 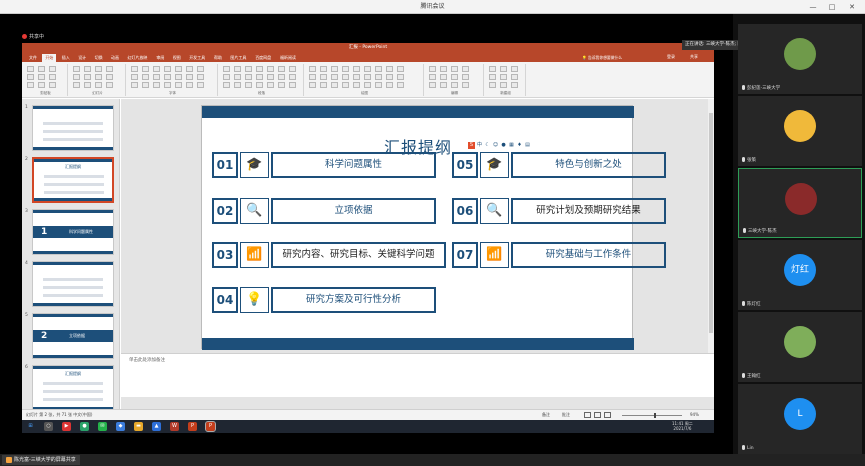 I want to click on ppt-tab: 图片工具, so click(x=238, y=58).